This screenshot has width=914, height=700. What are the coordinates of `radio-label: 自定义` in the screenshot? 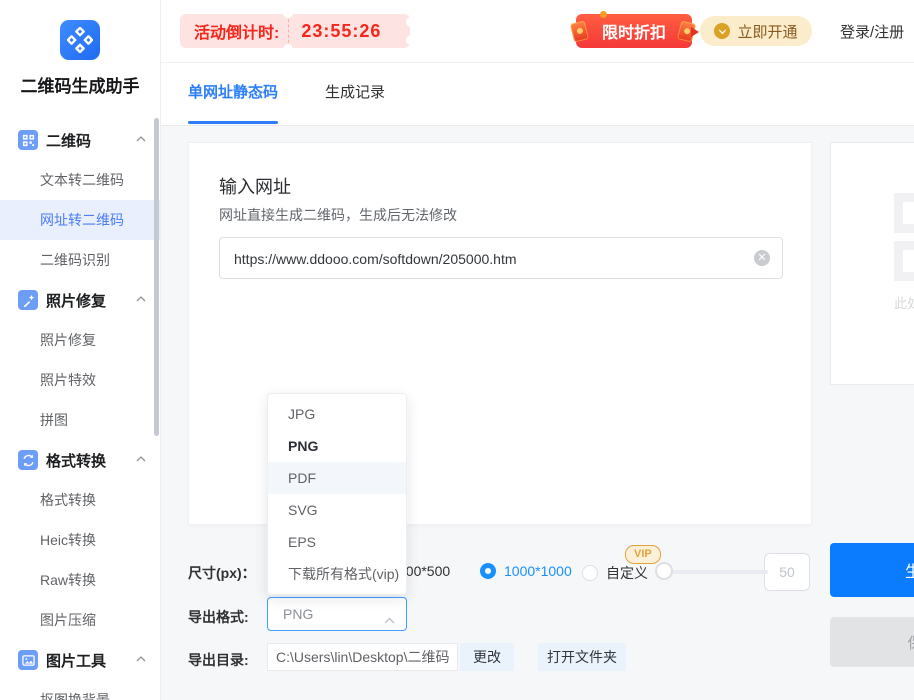 It's located at (627, 573).